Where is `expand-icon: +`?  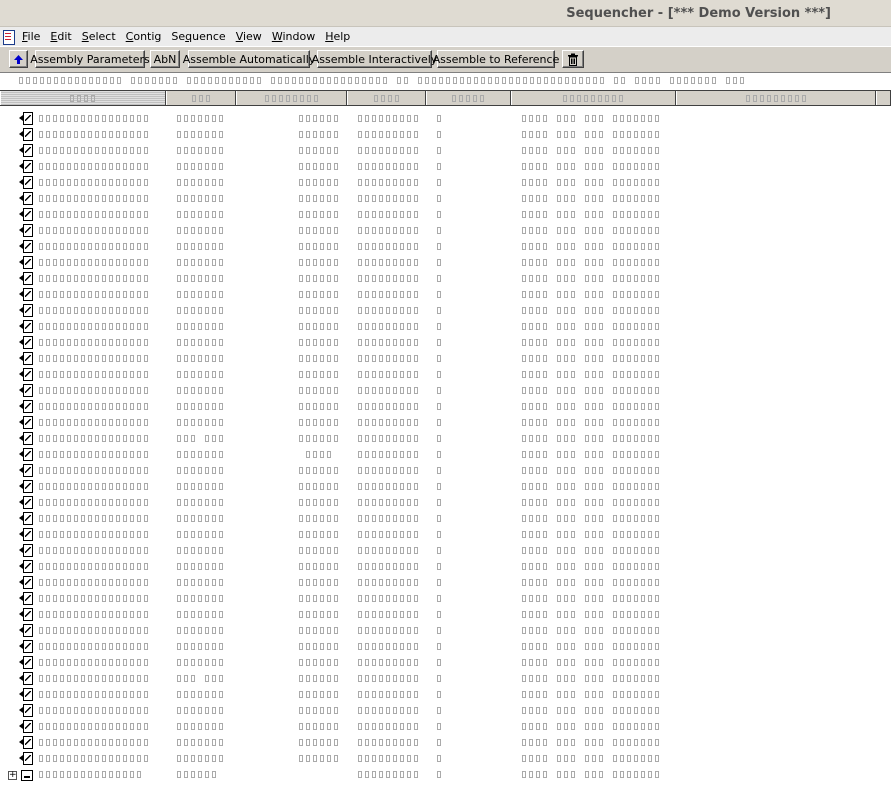 expand-icon: + is located at coordinates (12, 775).